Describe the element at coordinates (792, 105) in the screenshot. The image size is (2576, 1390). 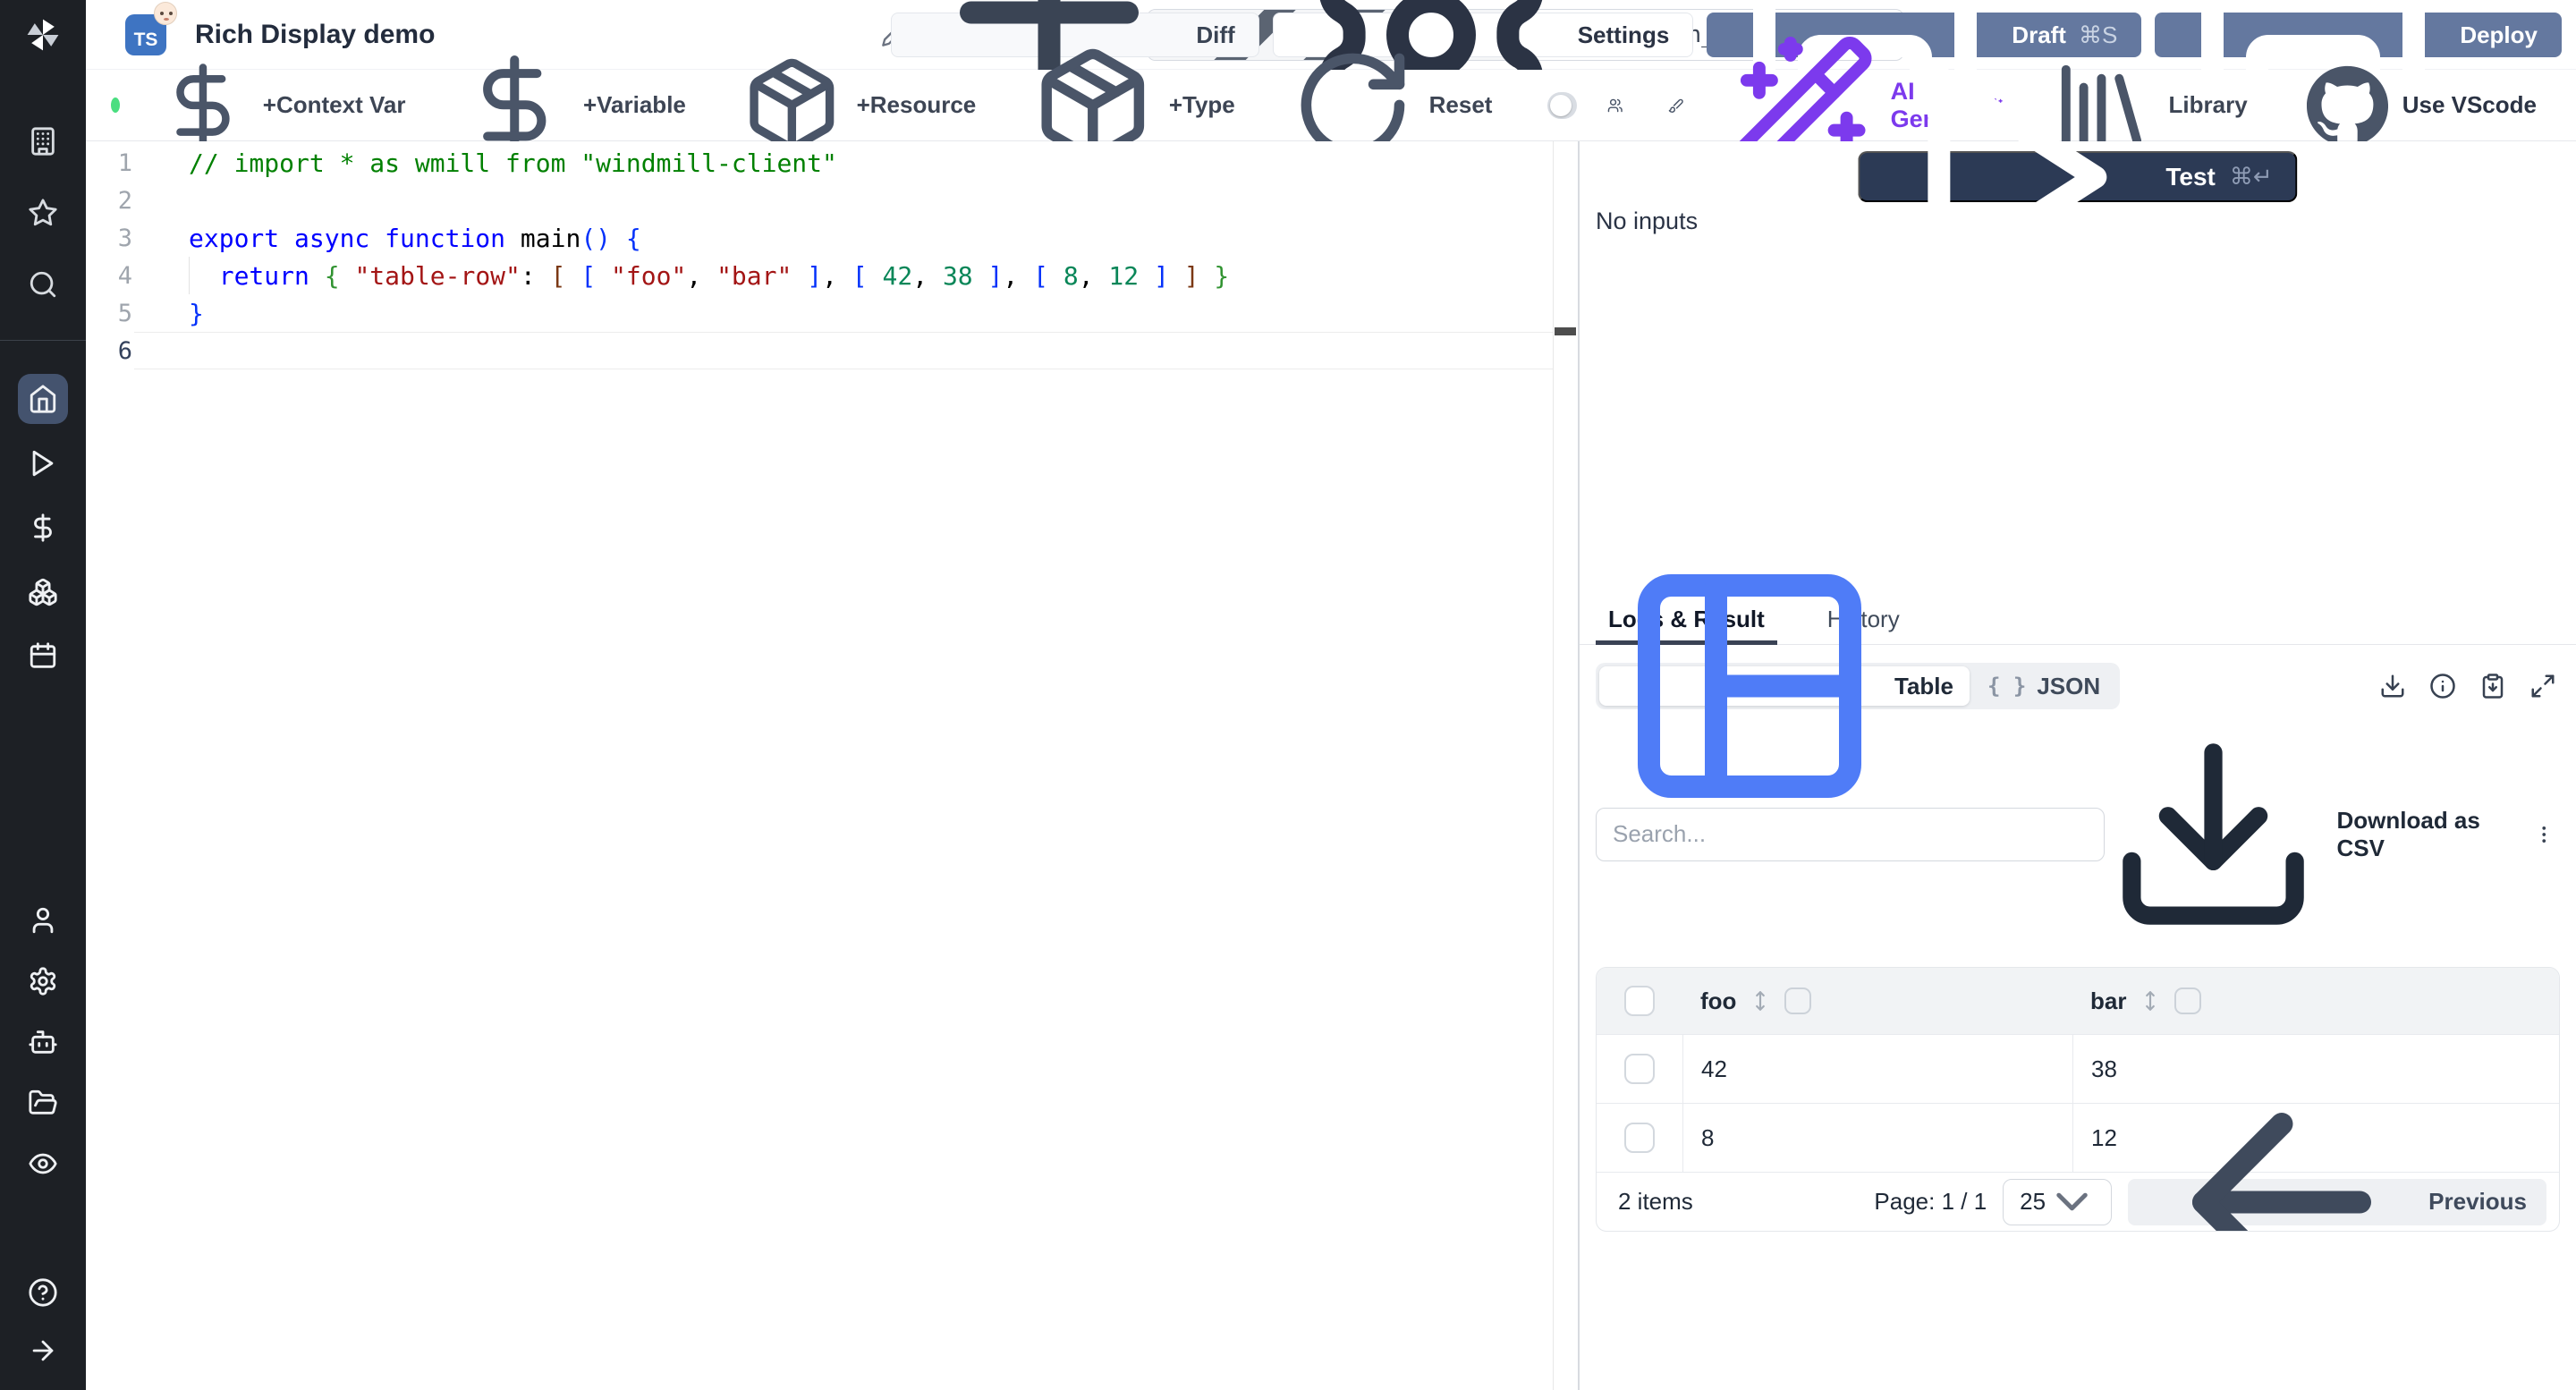
I see `package-icon` at that location.